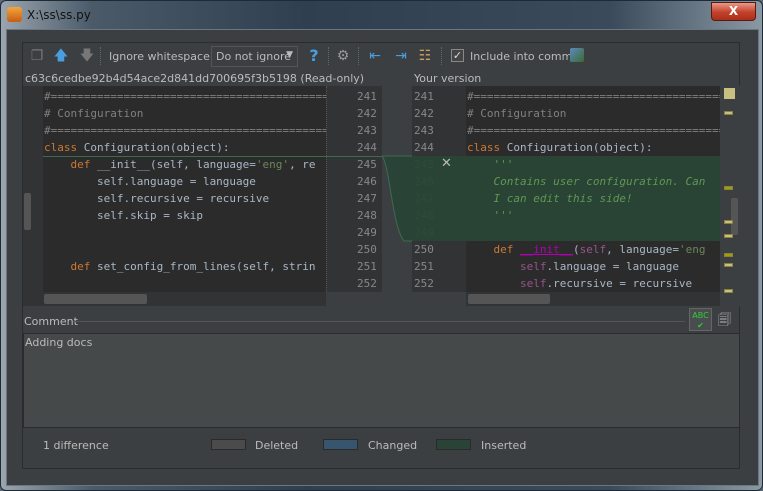 The width and height of the screenshot is (763, 491). I want to click on dropdown-value: Do not ignore, so click(253, 56).